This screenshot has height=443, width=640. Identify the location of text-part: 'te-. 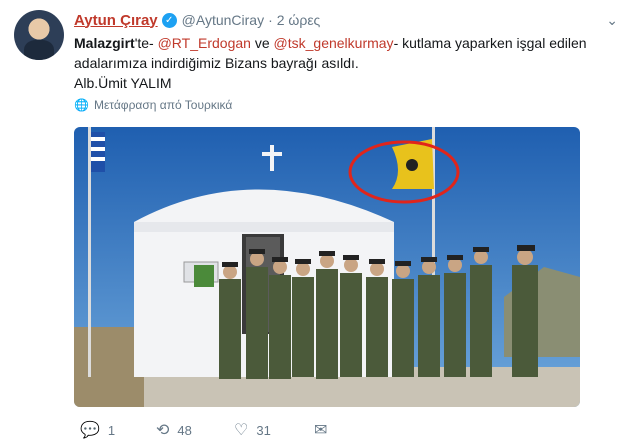
(146, 43).